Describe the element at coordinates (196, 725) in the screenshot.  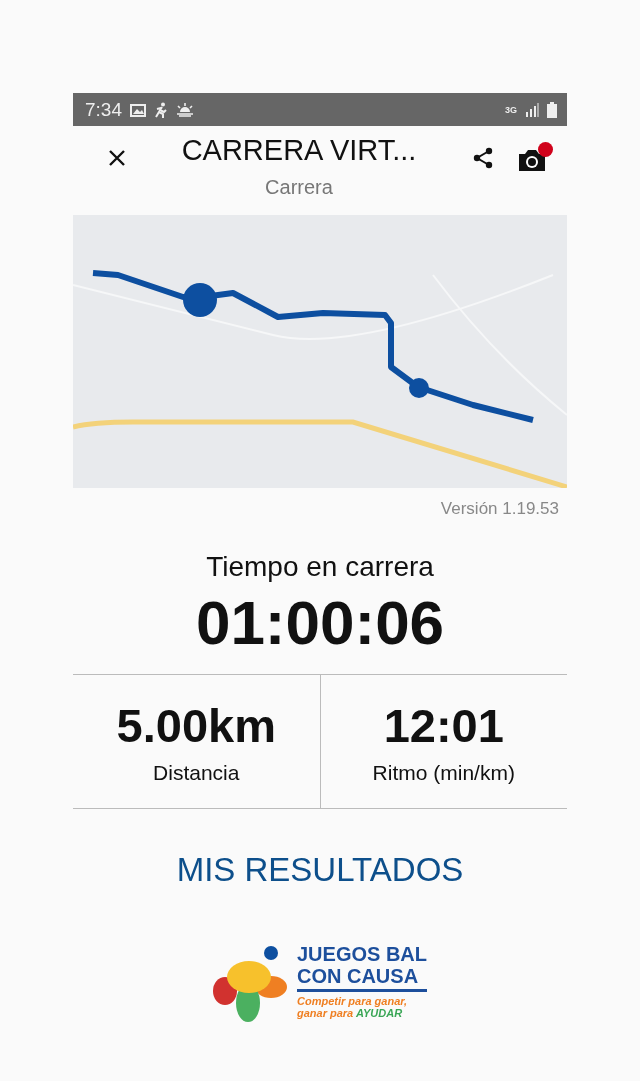
I see `stat-value: 5.00km` at that location.